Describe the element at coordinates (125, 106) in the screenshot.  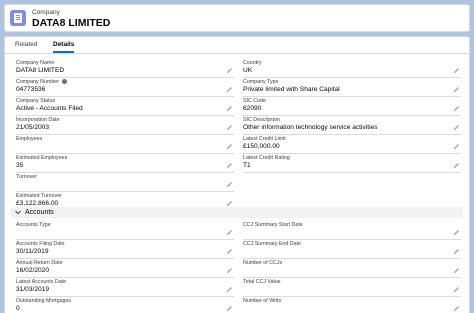
I see `field-company-status: Company Status Active - Accounts Filed` at that location.